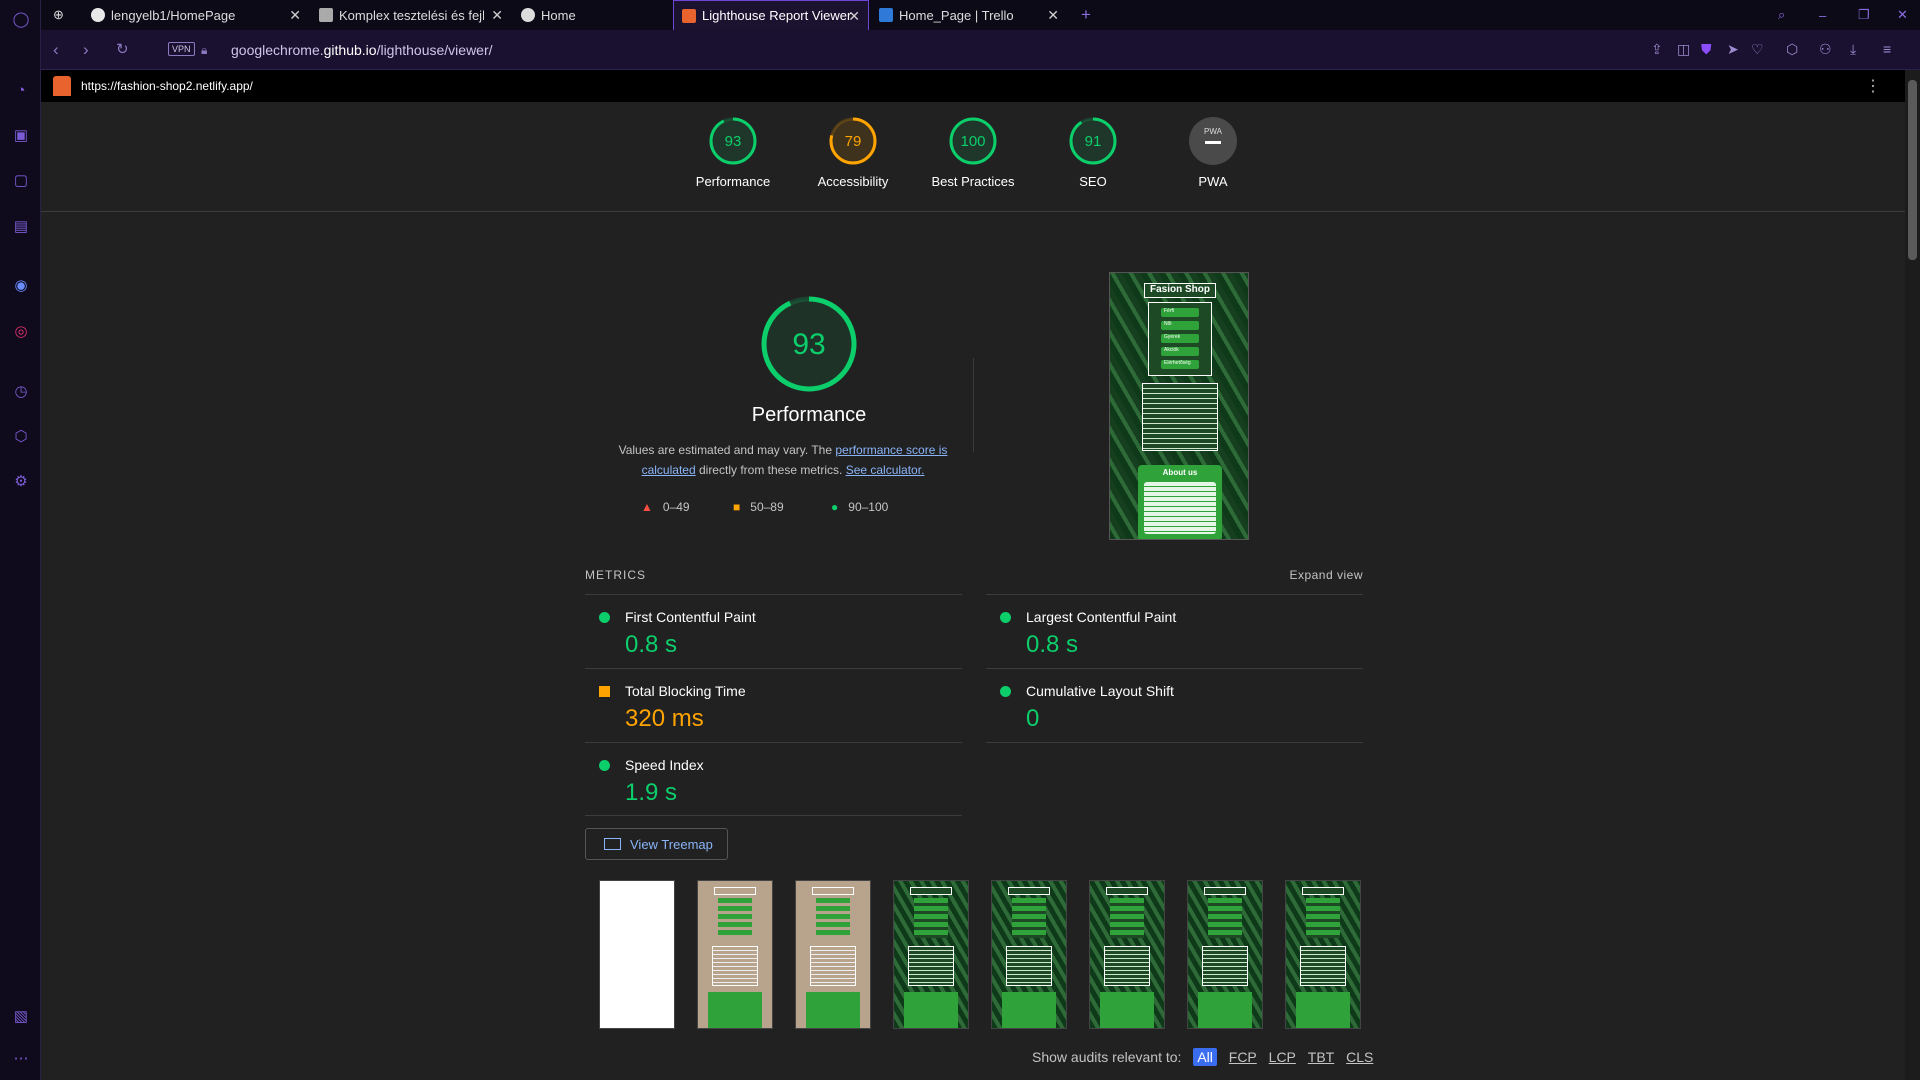 The image size is (1920, 1080). Describe the element at coordinates (122, 49) in the screenshot. I see `reload-icon: ↻` at that location.